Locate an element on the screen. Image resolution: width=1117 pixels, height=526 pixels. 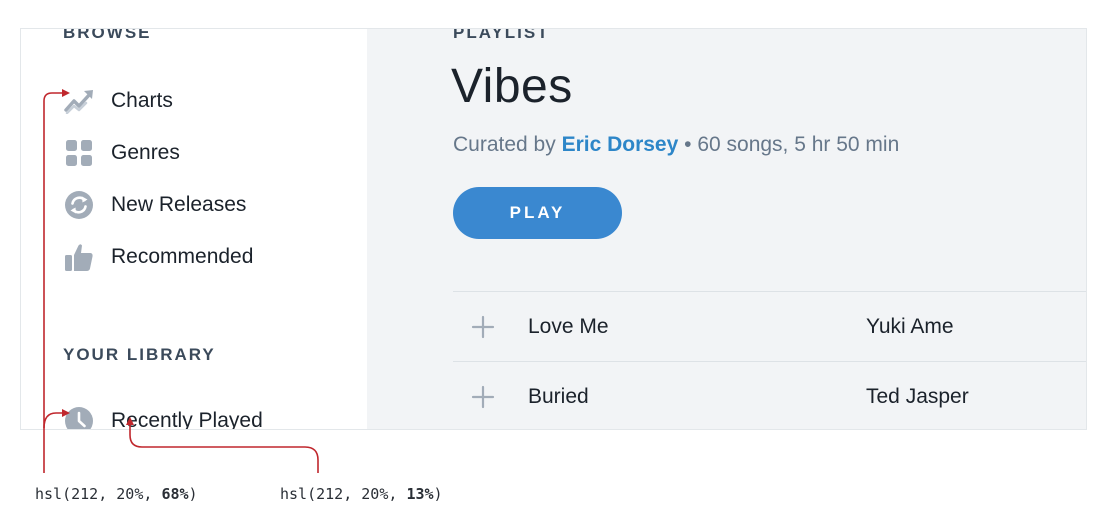
sidebar-item-recommended: Recommended is located at coordinates (208, 257).